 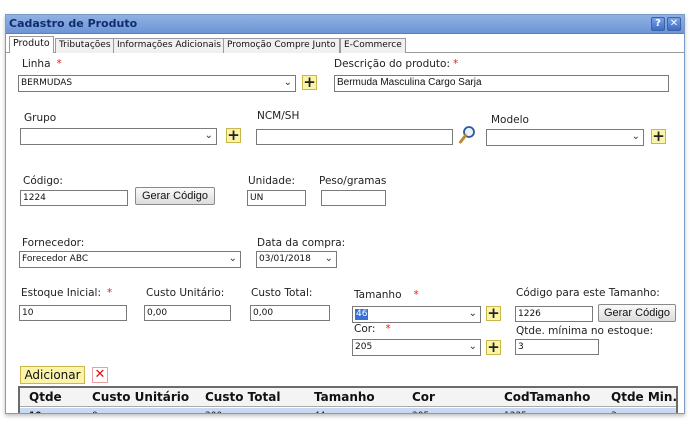 I want to click on close-button: ✕, so click(x=674, y=24).